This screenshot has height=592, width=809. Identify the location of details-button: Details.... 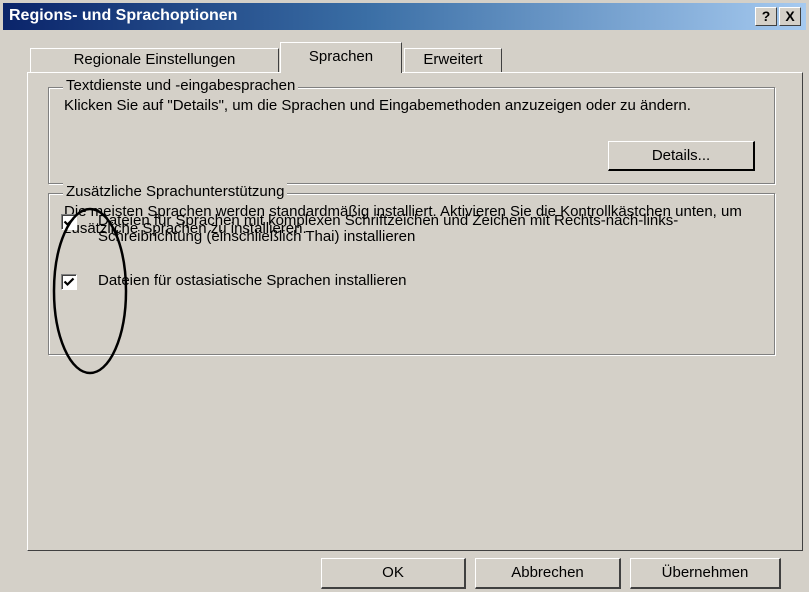
(681, 156).